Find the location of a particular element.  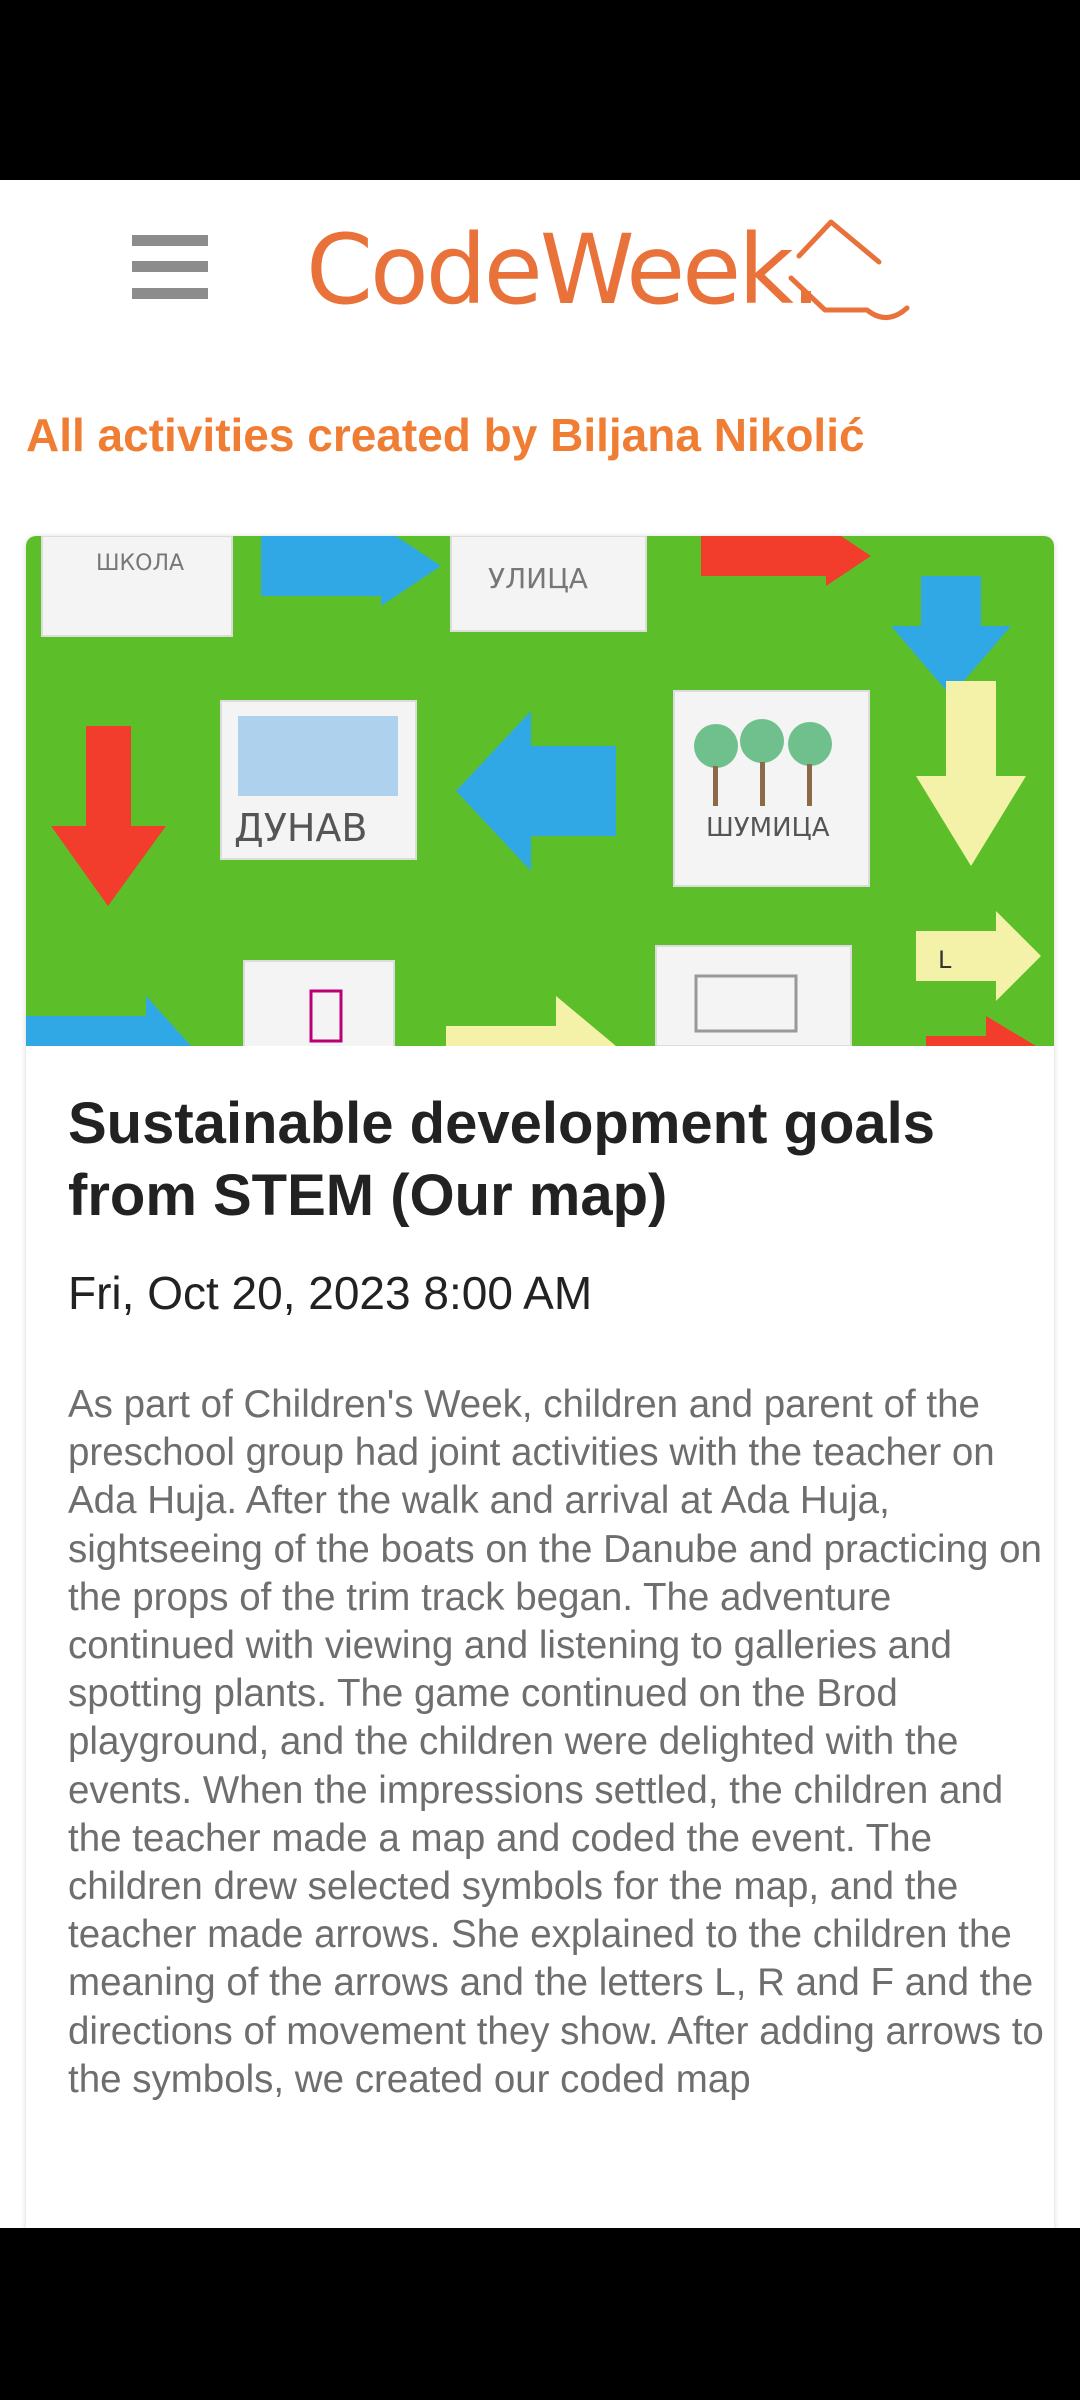

image-label-dunav: ДУНАВ is located at coordinates (300, 828).